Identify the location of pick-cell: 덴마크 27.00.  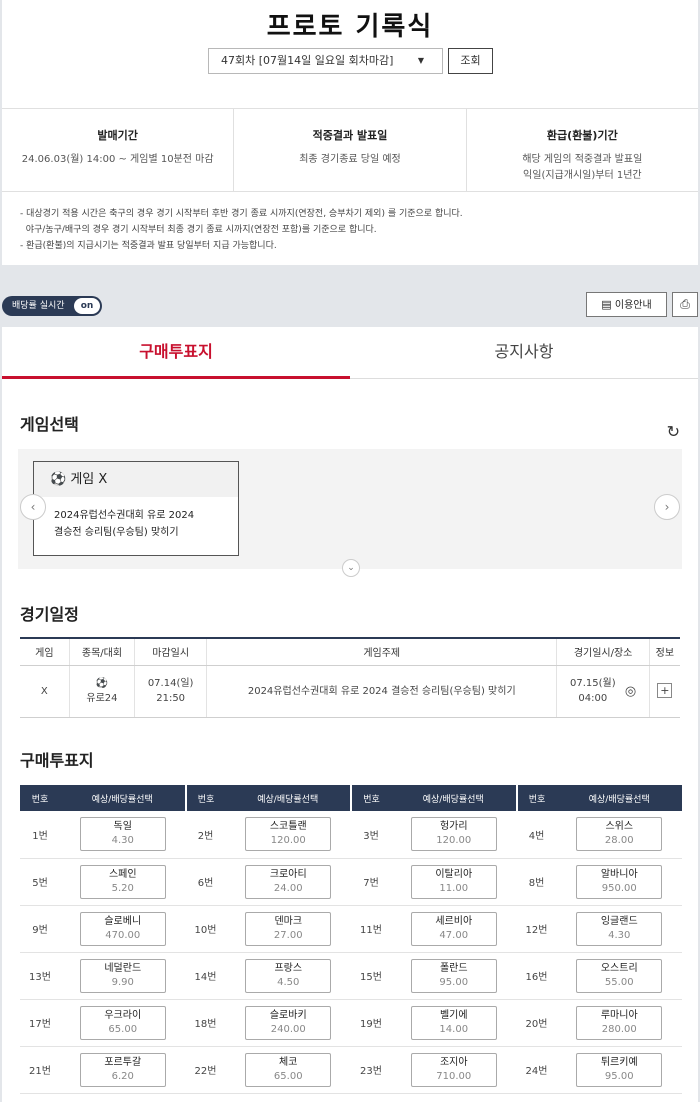
(288, 929).